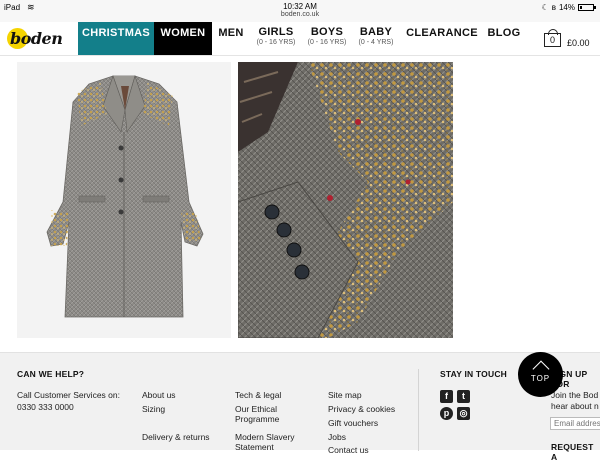  I want to click on nav-clearance: CLEARANCE, so click(442, 38).